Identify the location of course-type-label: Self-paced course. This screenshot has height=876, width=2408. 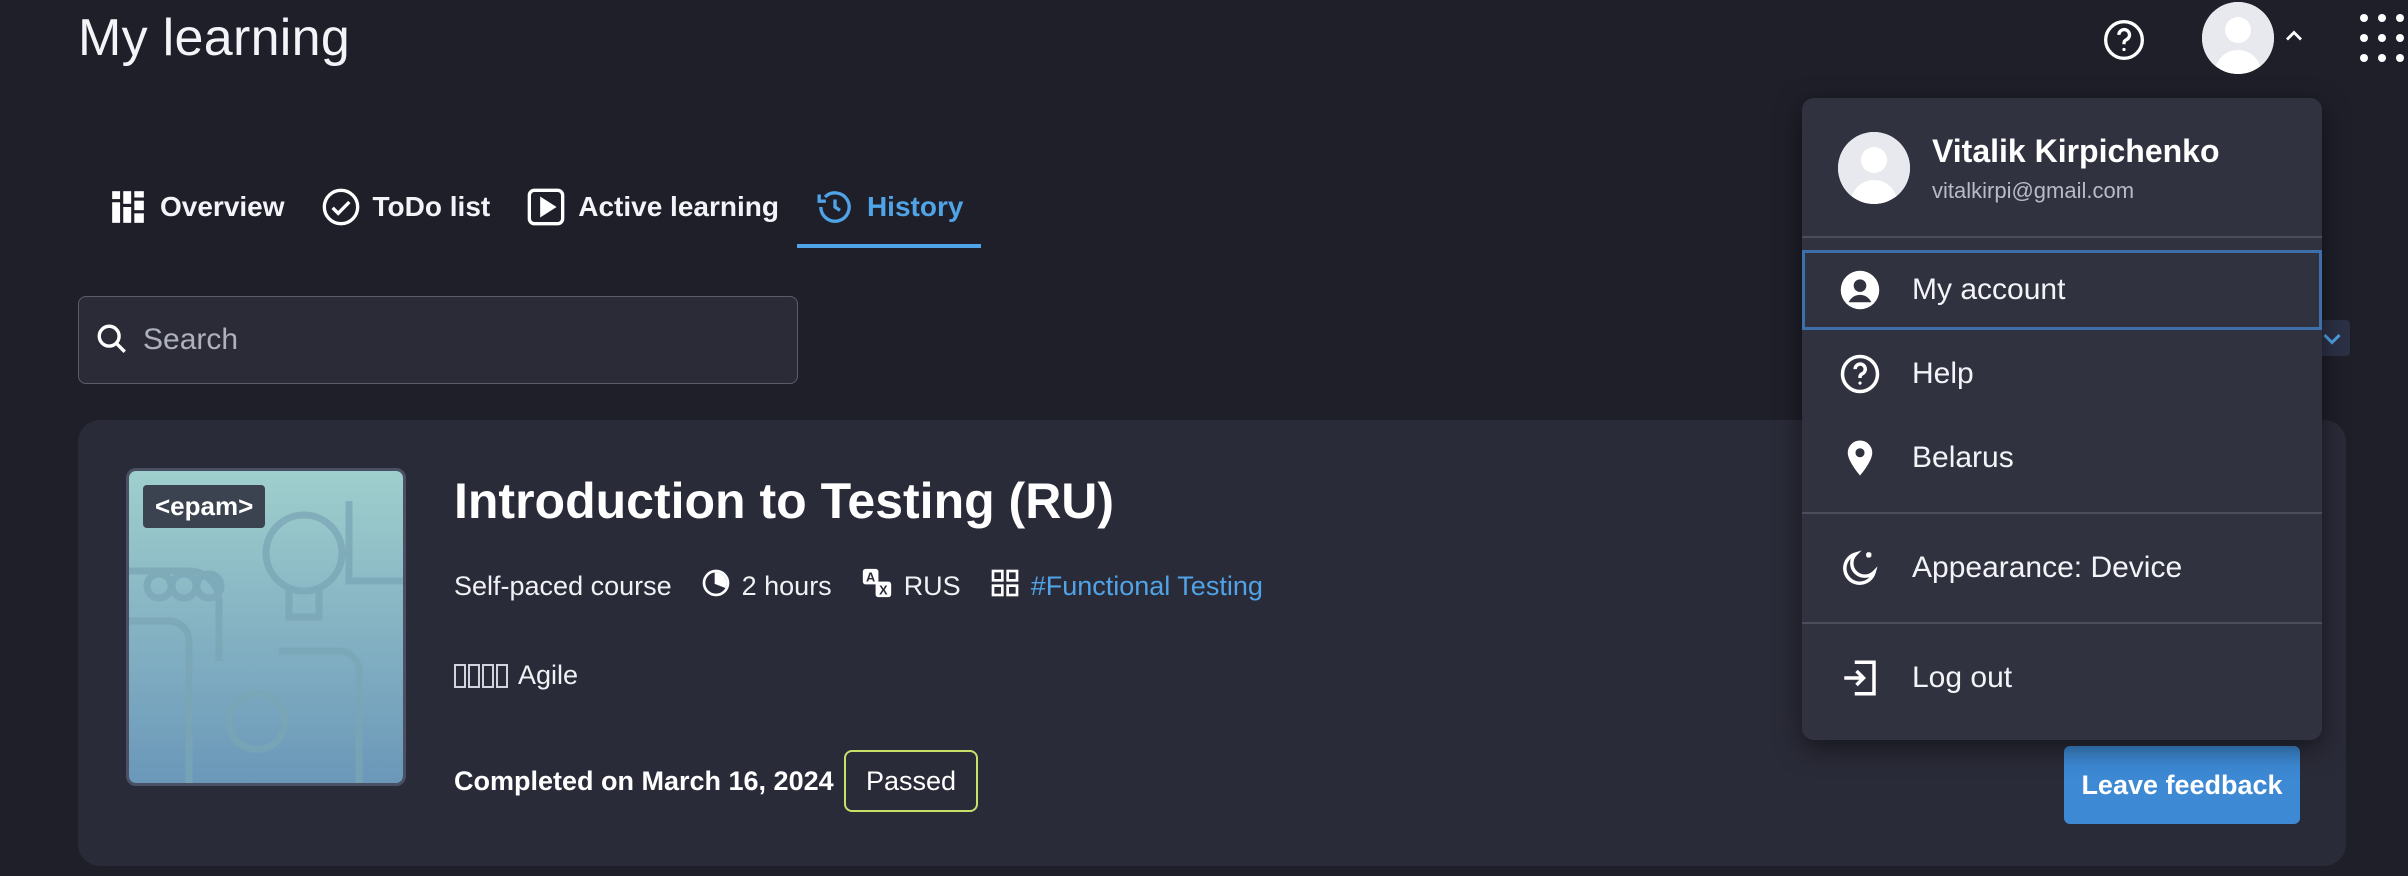
(563, 586).